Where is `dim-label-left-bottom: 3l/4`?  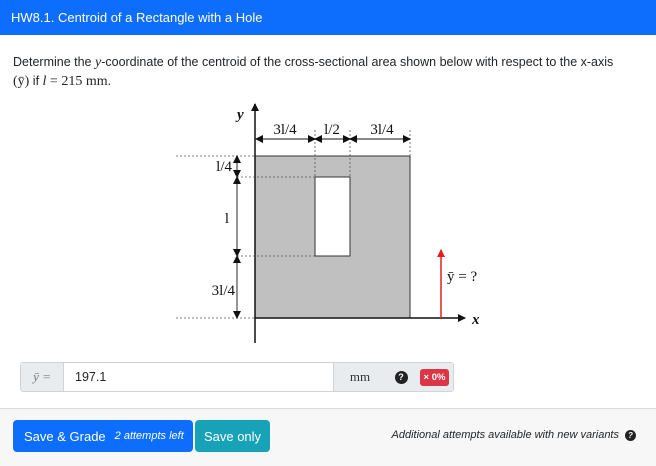
dim-label-left-bottom: 3l/4 is located at coordinates (224, 291).